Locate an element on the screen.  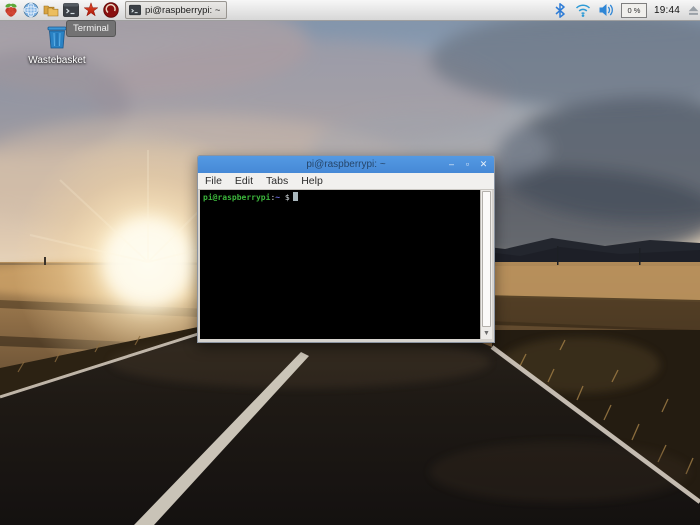
mathematica-star-icon is located at coordinates (91, 9).